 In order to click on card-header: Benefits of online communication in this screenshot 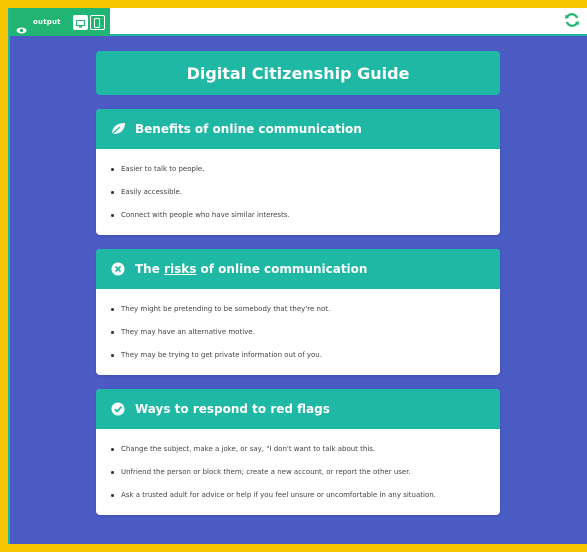, I will do `click(298, 129)`.